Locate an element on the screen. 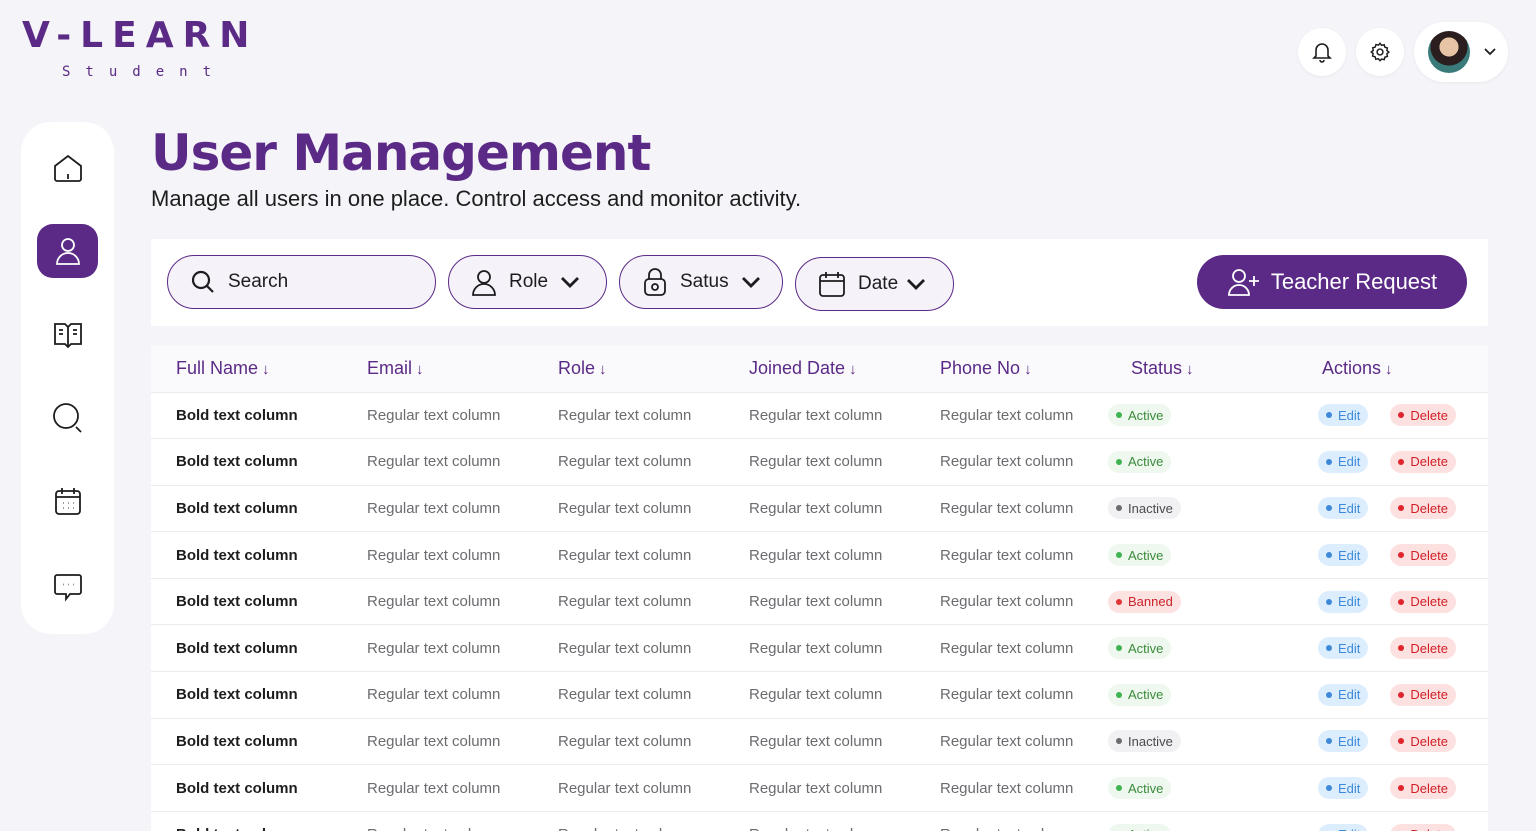 The width and height of the screenshot is (1536, 831). sidebar-item-home is located at coordinates (67, 168).